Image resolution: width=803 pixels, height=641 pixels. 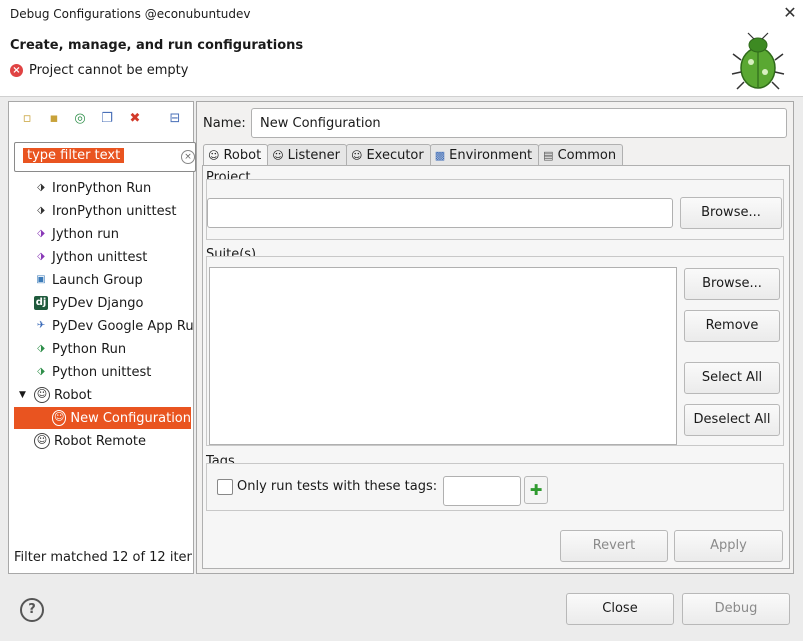 What do you see at coordinates (536, 490) in the screenshot?
I see `add-tag-icon: ✚` at bounding box center [536, 490].